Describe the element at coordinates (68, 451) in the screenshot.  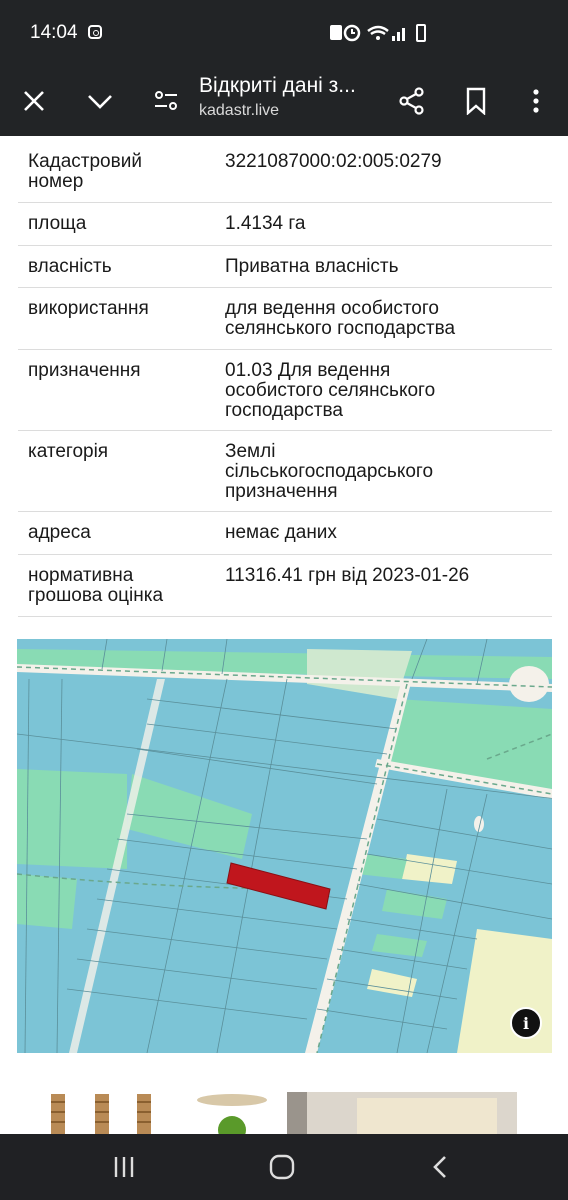
I see `row-key: категорія` at that location.